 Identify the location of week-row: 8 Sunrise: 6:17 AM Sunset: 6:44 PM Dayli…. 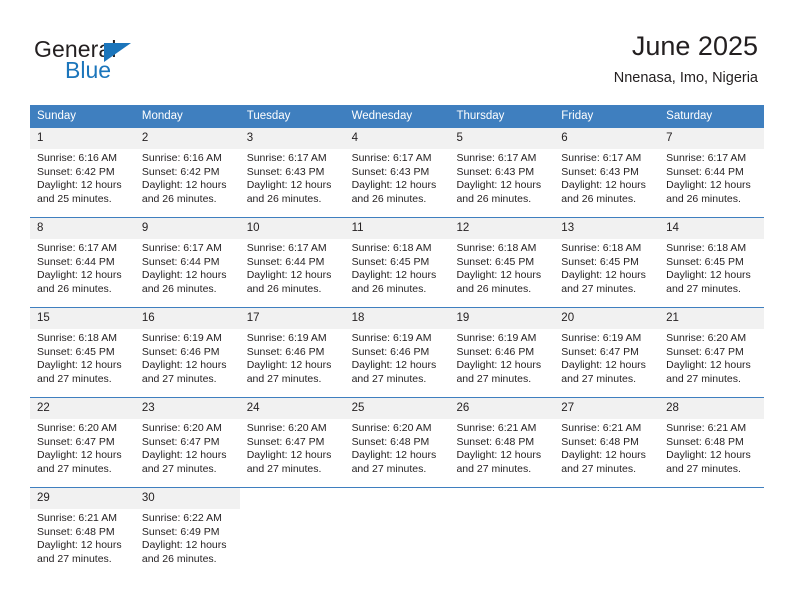
(397, 259).